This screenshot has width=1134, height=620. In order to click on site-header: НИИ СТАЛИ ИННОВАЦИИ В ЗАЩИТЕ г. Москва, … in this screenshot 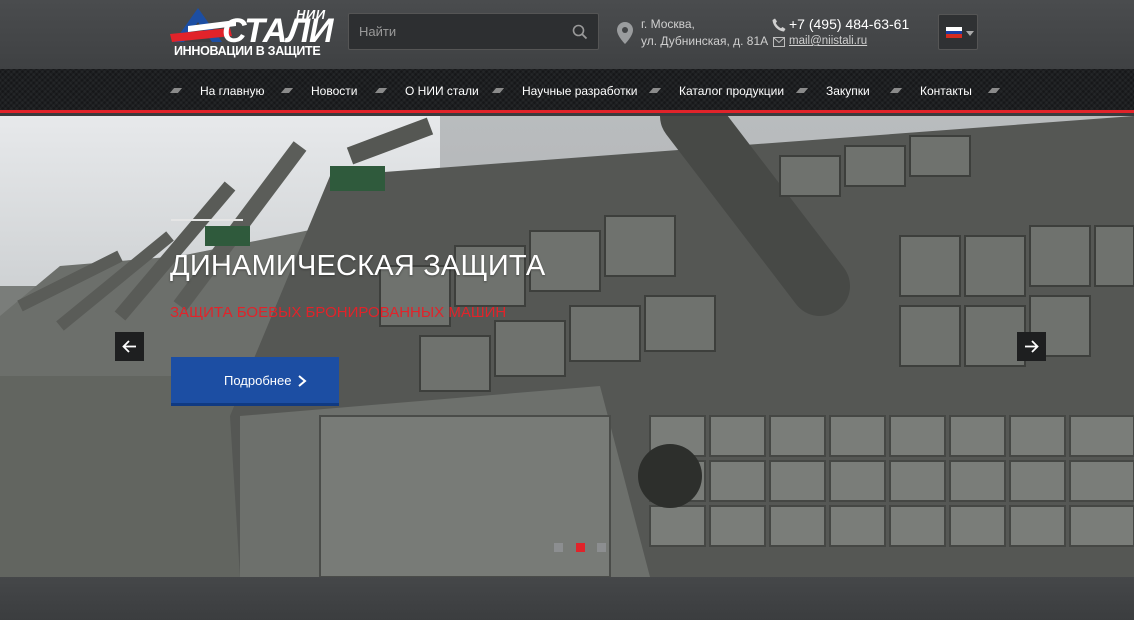, I will do `click(567, 34)`.